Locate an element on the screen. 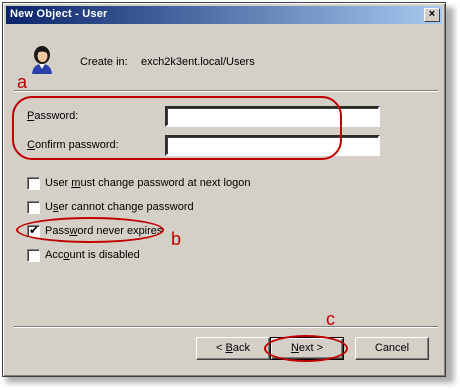 This screenshot has width=460, height=390. annotation-a: a is located at coordinates (22, 82).